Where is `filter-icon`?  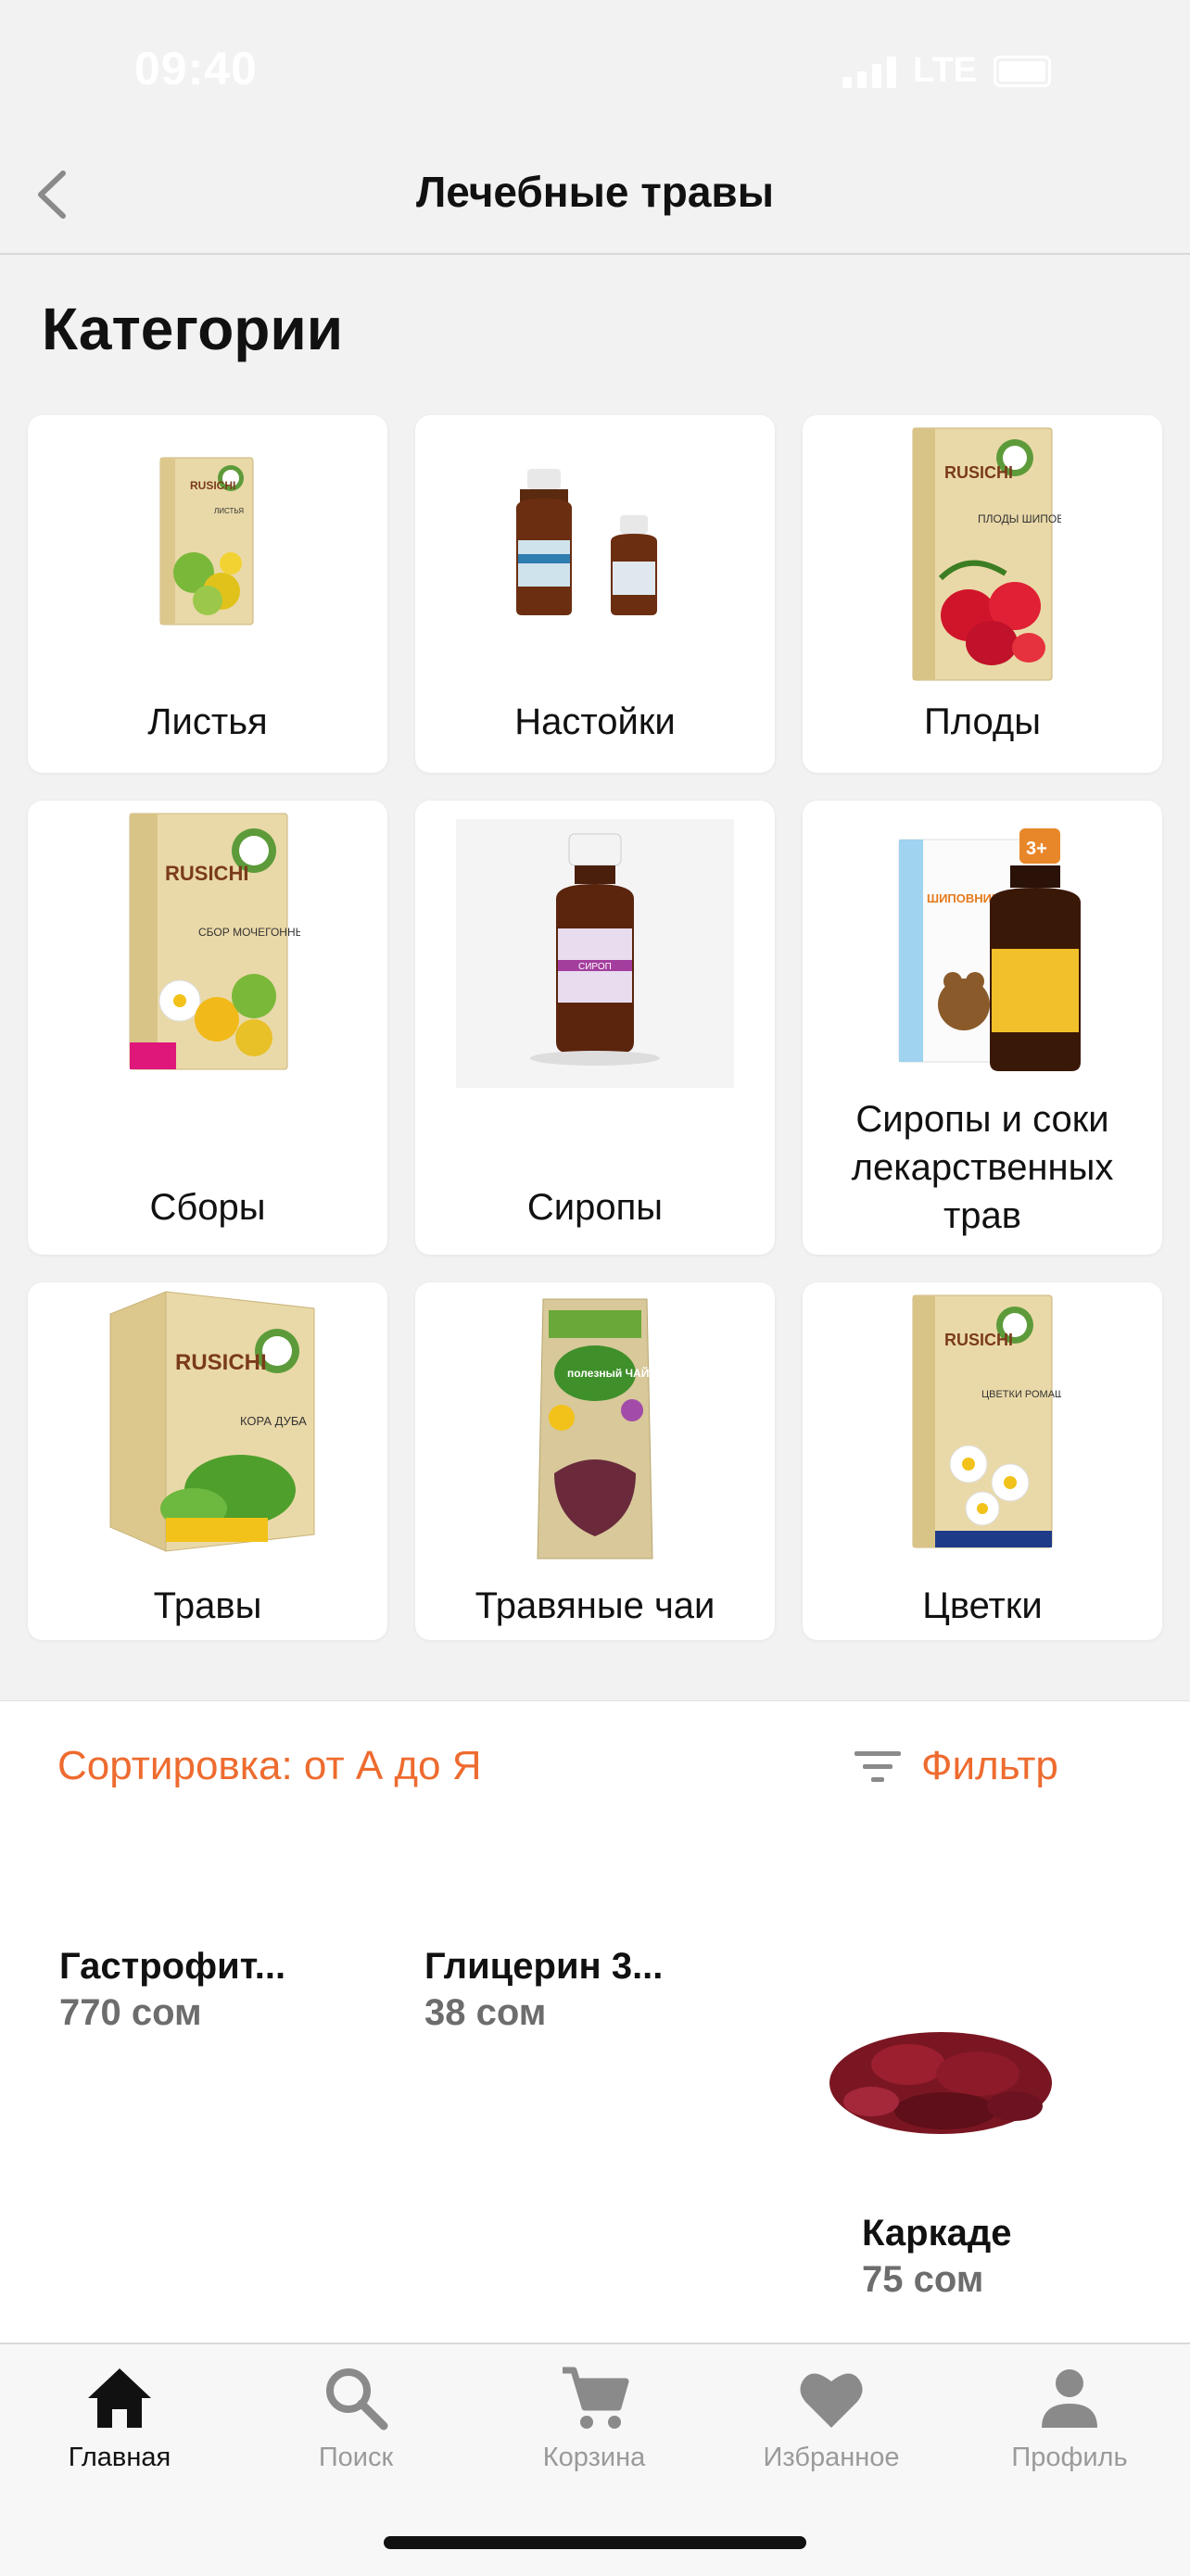
filter-icon is located at coordinates (878, 1766).